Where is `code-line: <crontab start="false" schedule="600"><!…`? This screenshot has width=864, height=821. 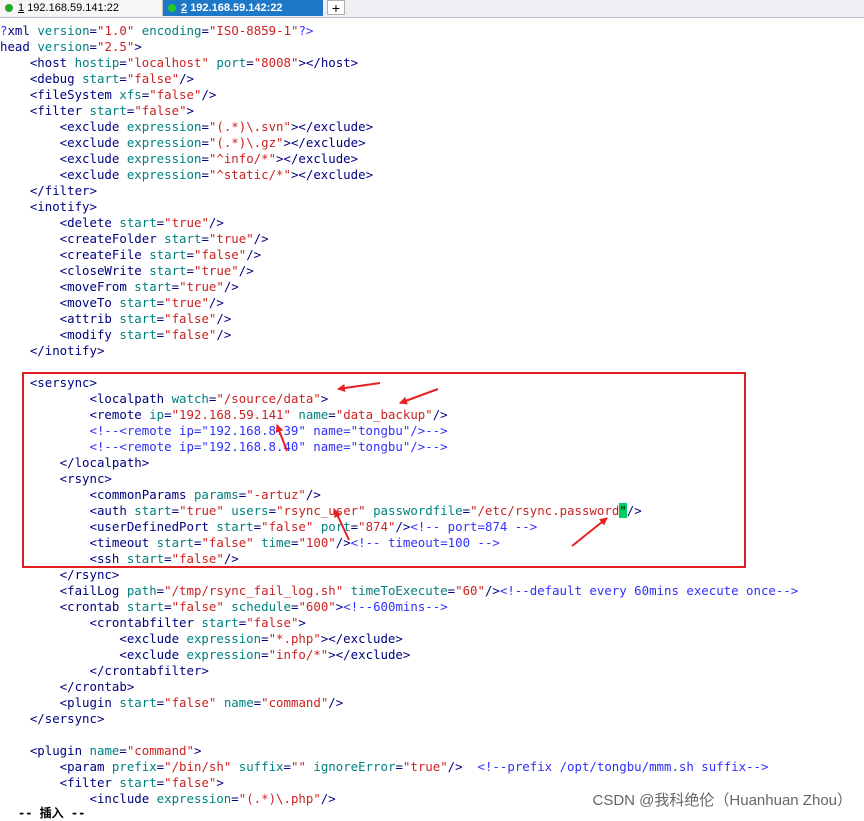 code-line: <crontab start="false" schedule="600"><!… is located at coordinates (432, 607).